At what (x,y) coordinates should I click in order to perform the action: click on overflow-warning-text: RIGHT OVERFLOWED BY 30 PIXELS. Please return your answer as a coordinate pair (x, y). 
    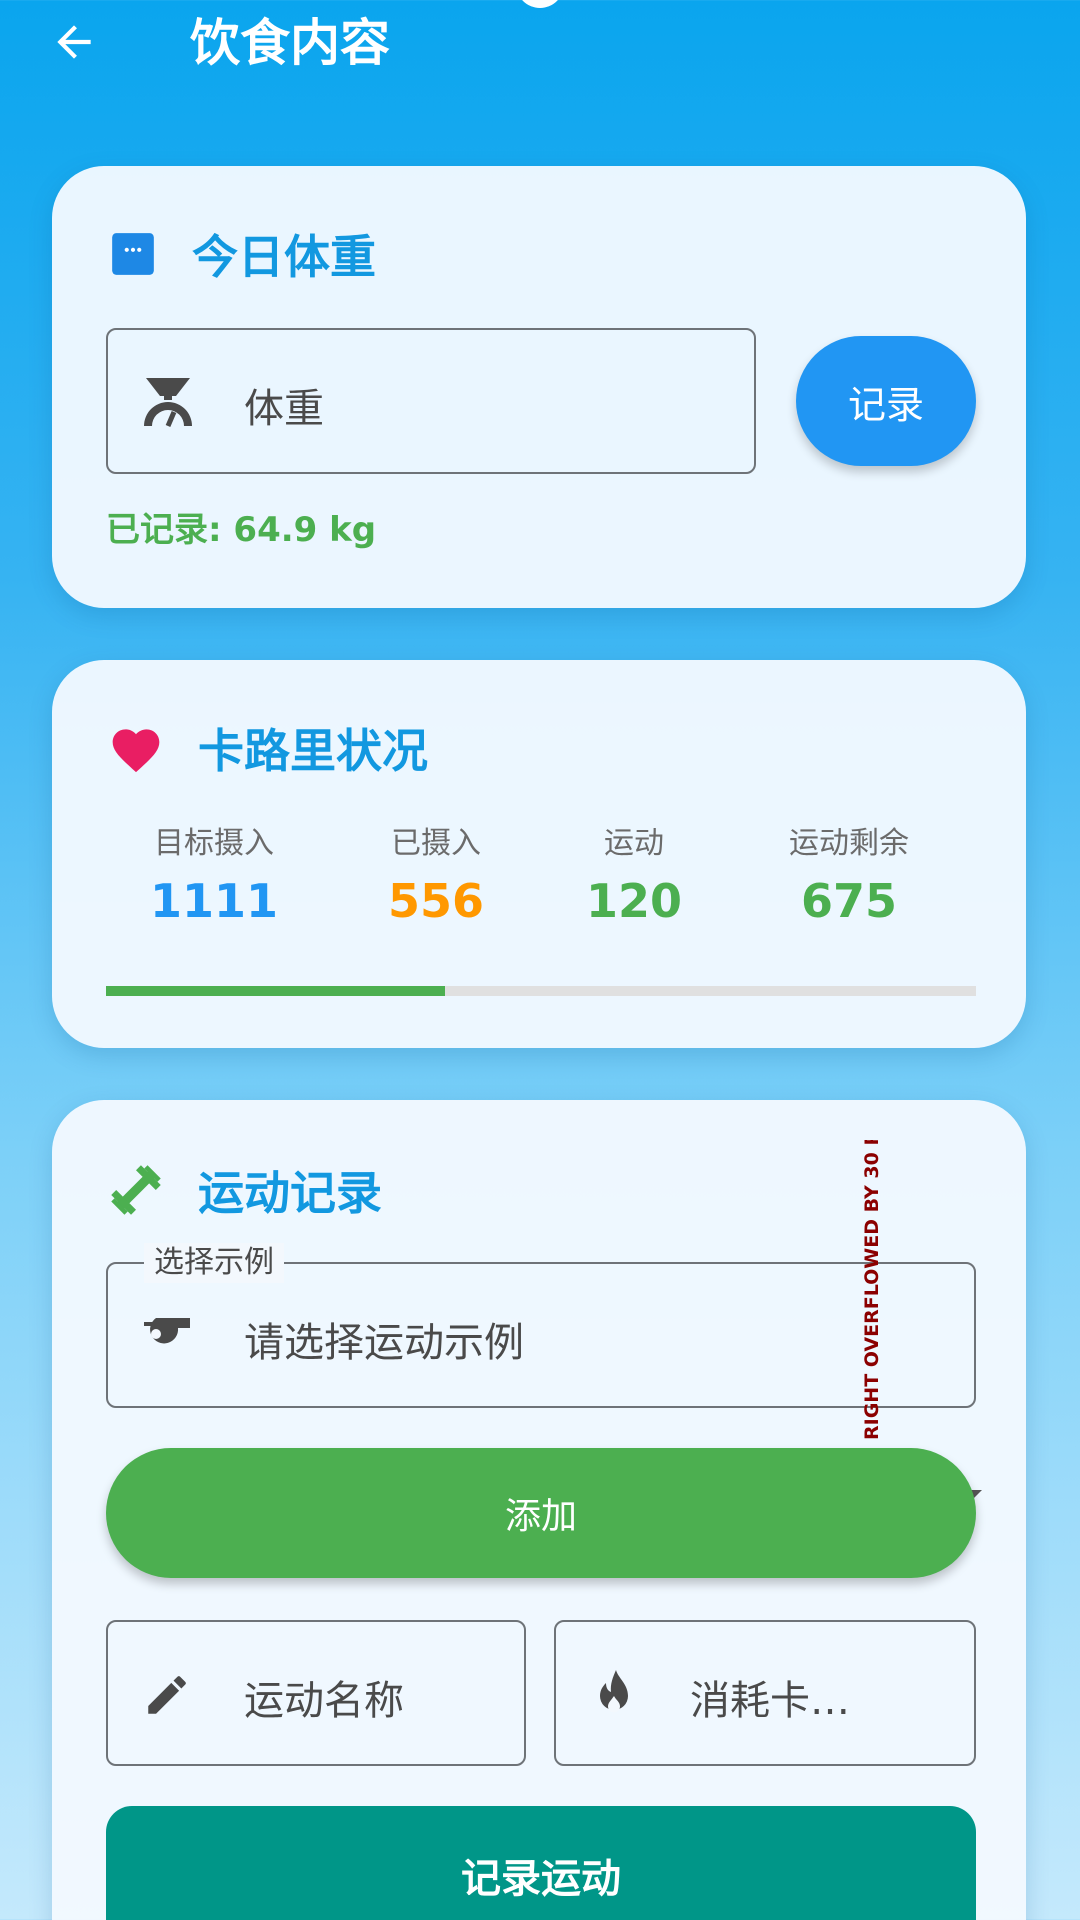
    Looking at the image, I should click on (872, 1290).